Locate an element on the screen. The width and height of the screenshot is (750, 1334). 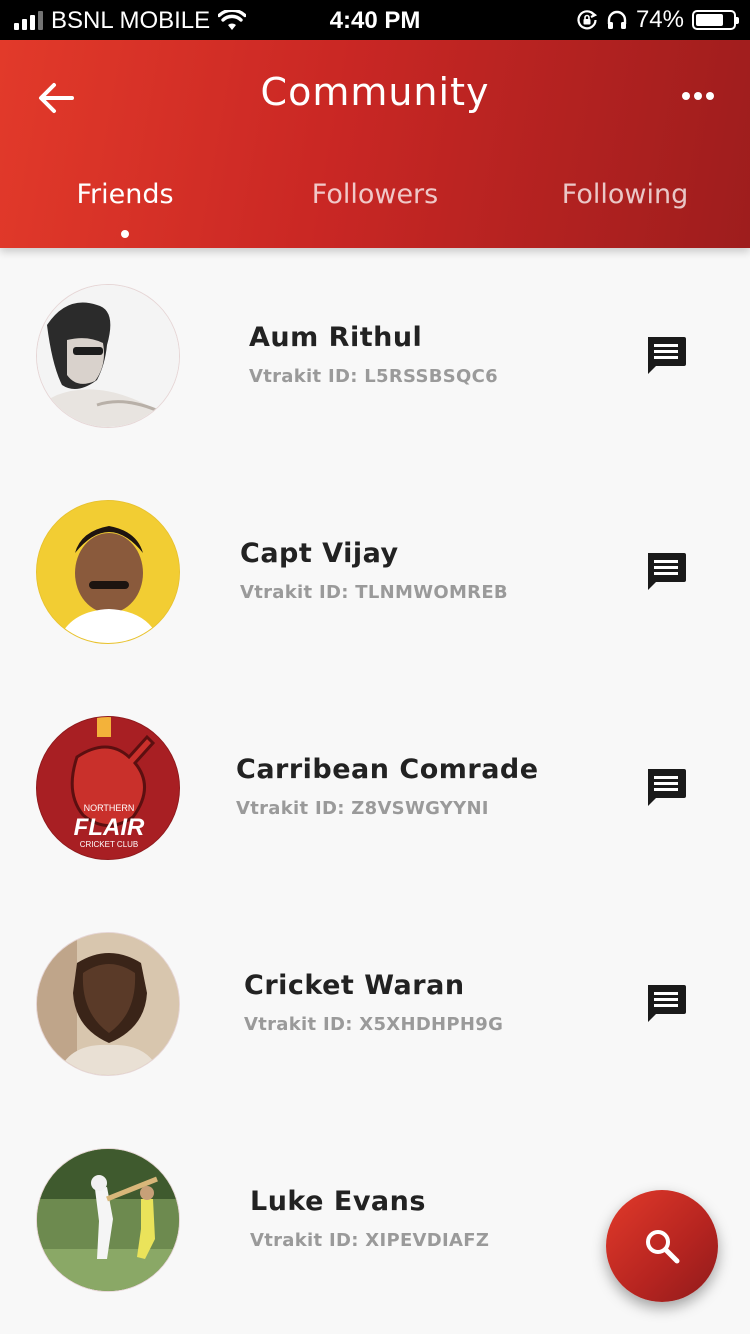
friend-name: Cricket Waran is located at coordinates (354, 985).